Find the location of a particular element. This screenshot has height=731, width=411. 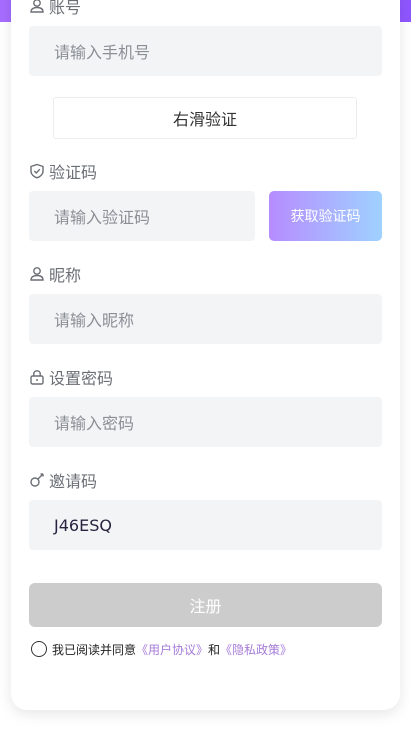

password-placeholder: 请输入密码 is located at coordinates (94, 423).